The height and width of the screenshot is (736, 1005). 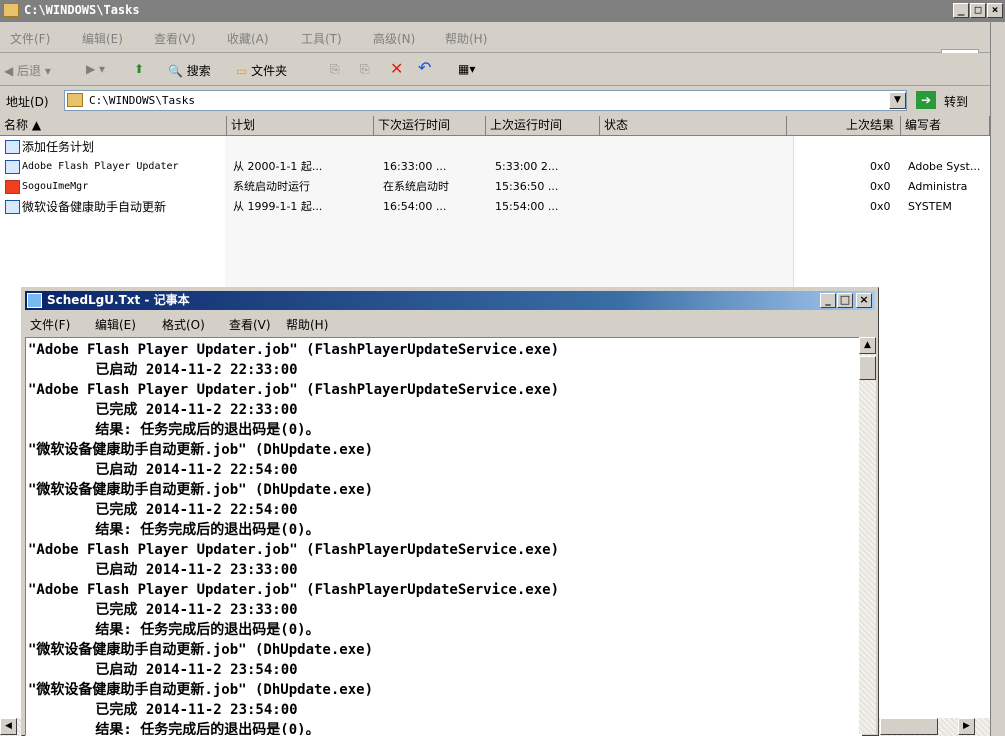 What do you see at coordinates (978, 10) in the screenshot?
I see `maximize-button: □` at bounding box center [978, 10].